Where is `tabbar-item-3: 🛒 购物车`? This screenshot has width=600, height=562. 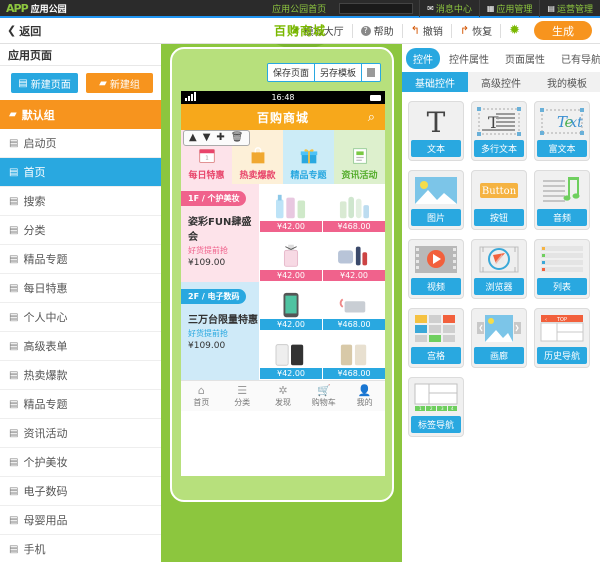
tabbar-item-3: 🛒 购物车 is located at coordinates (323, 396).